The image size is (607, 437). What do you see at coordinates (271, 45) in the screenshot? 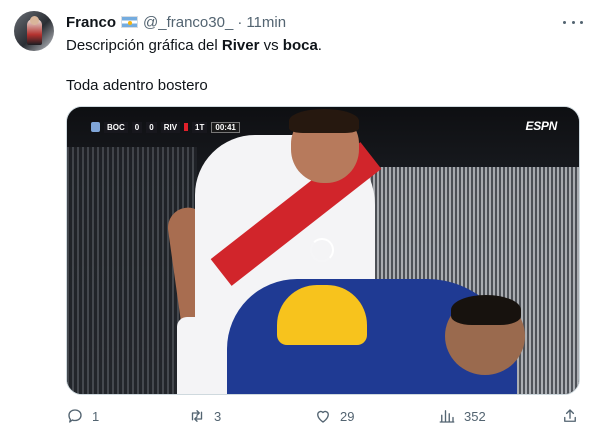
I see `tweet-text-vs: vs` at bounding box center [271, 45].